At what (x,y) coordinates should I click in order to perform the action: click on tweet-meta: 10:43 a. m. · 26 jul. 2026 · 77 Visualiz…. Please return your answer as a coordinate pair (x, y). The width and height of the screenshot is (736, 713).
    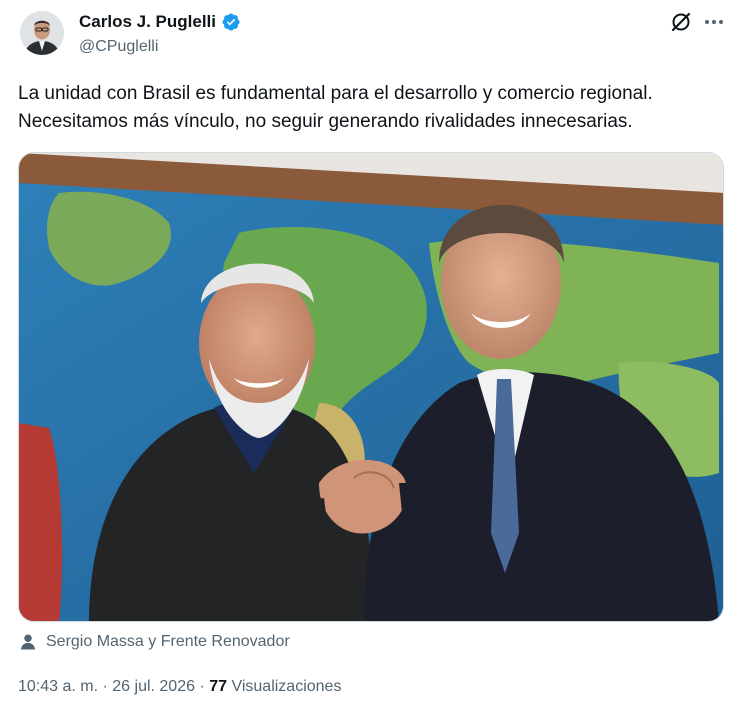
    Looking at the image, I should click on (179, 687).